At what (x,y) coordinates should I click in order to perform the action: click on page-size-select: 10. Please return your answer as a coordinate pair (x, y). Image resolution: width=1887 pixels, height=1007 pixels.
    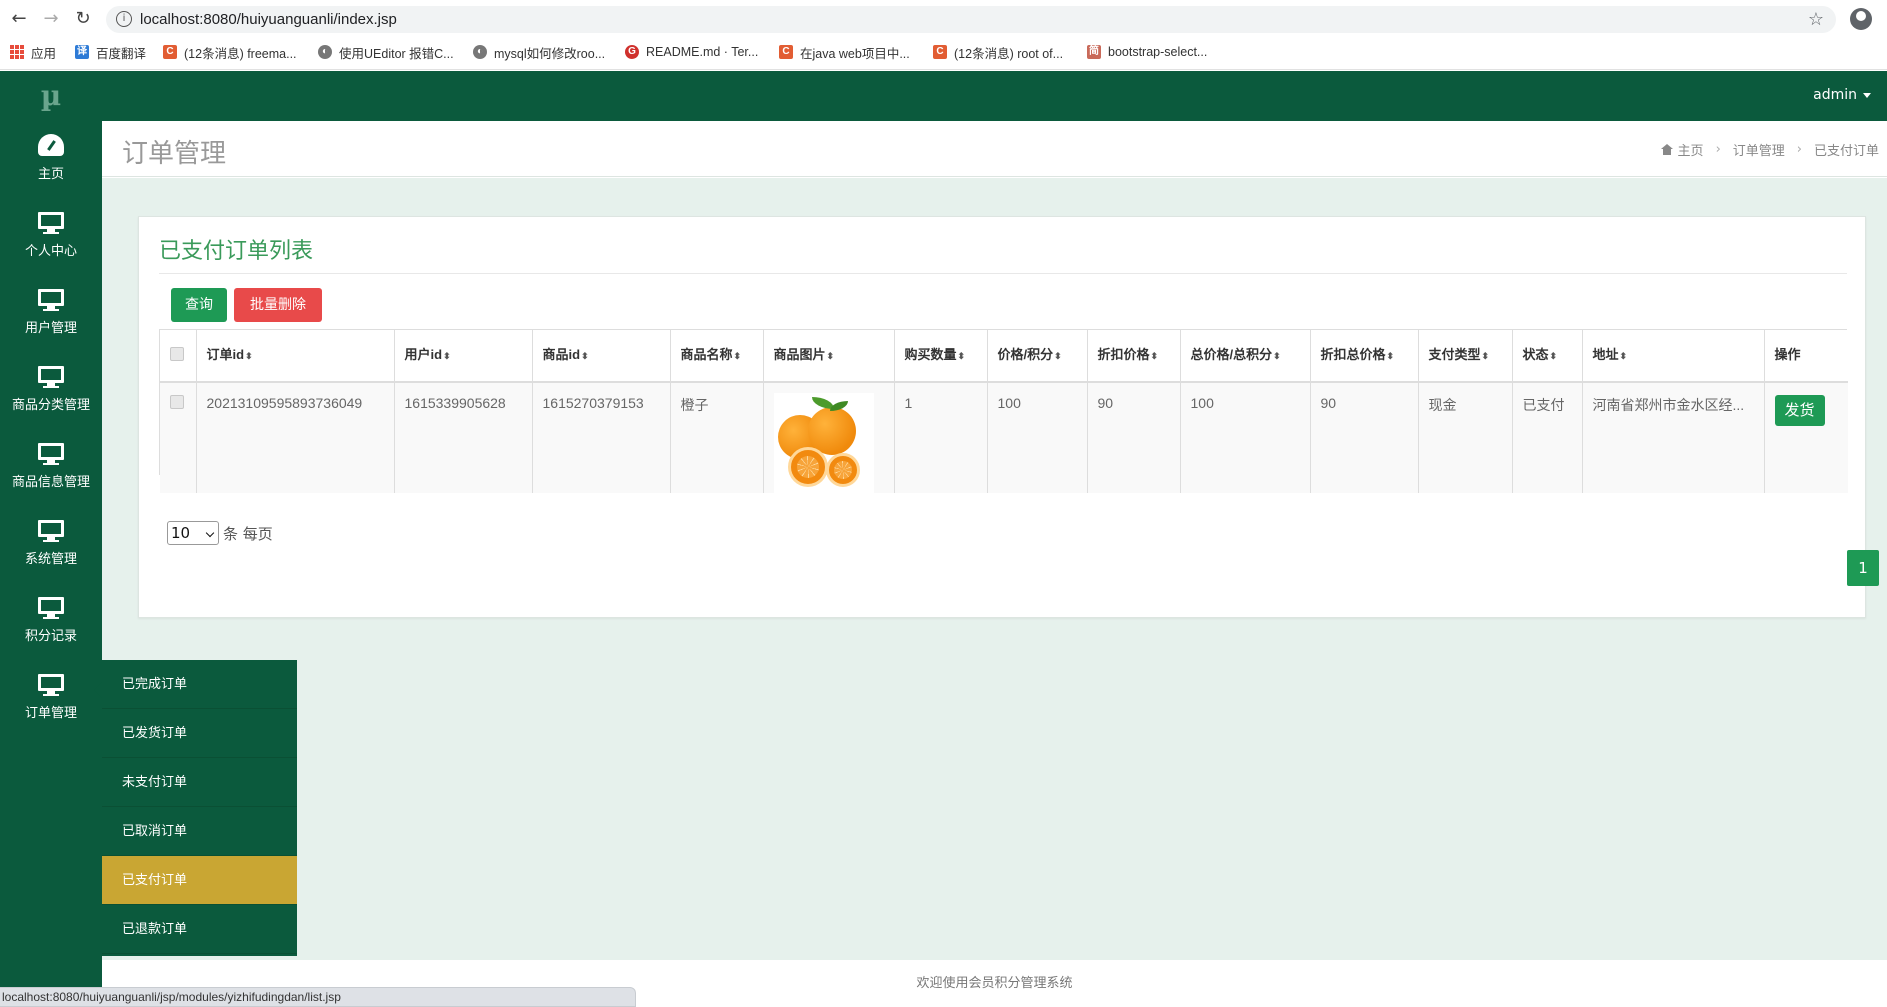
    Looking at the image, I should click on (193, 533).